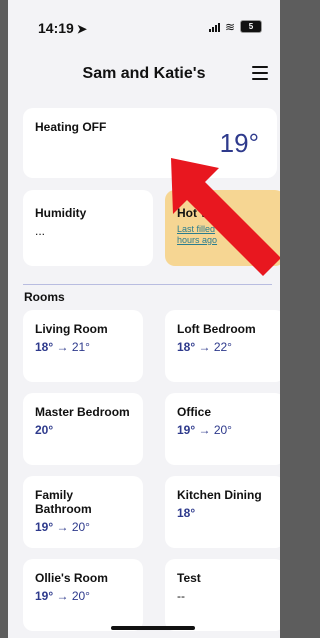 This screenshot has height=638, width=320. I want to click on menu-icon, so click(260, 73).